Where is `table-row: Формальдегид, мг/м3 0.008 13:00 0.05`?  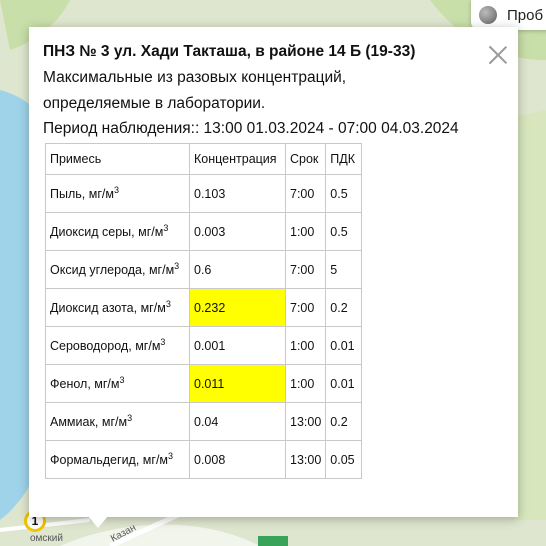
table-row: Формальдегид, мг/м3 0.008 13:00 0.05 is located at coordinates (204, 459).